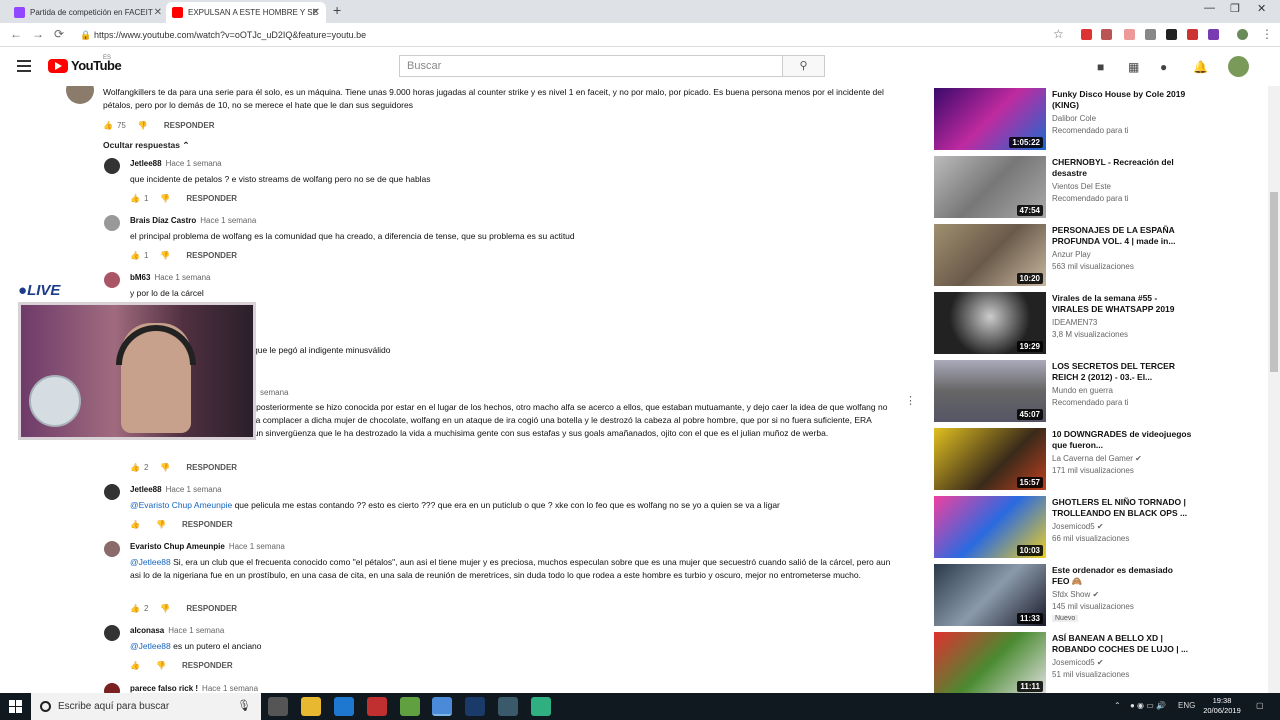  I want to click on apps-grid-icon: ▦, so click(1133, 67).